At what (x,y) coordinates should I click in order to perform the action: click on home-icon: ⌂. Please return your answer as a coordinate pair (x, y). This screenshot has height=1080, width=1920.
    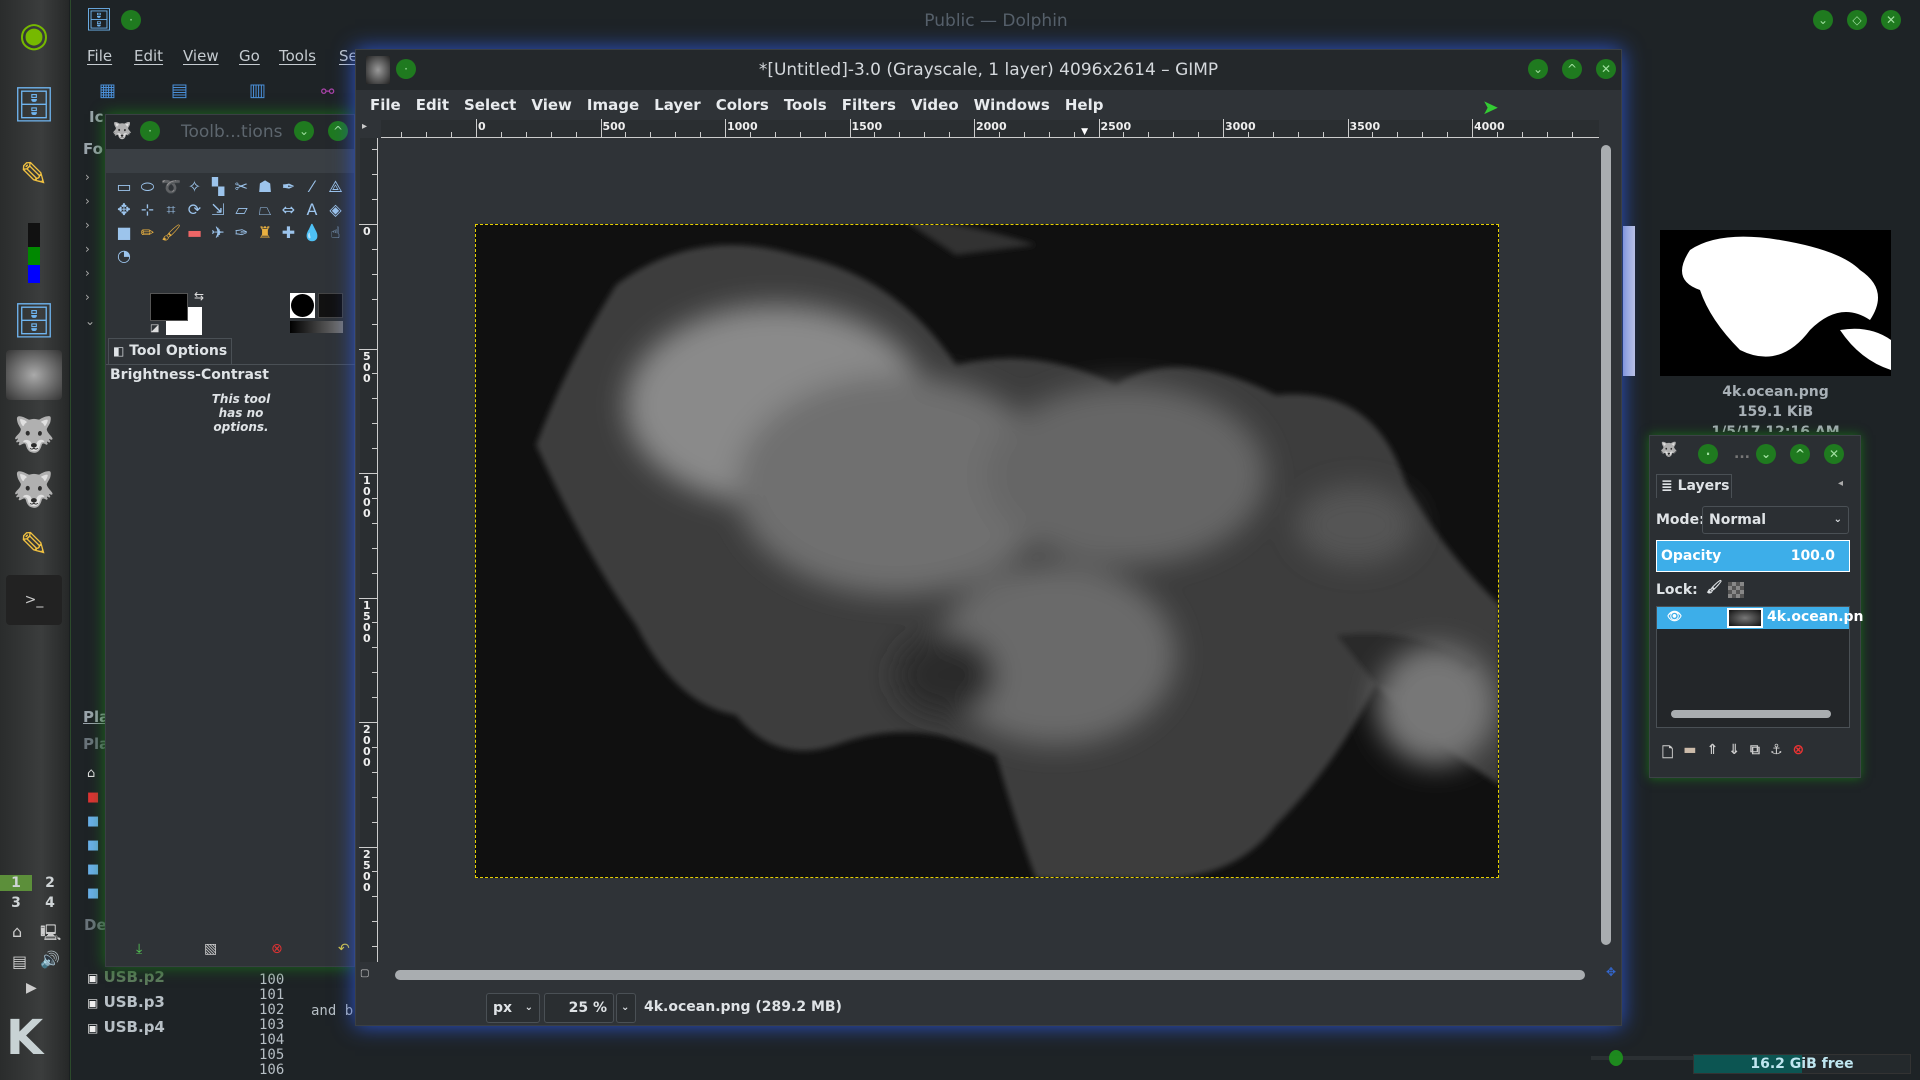
    Looking at the image, I should click on (91, 773).